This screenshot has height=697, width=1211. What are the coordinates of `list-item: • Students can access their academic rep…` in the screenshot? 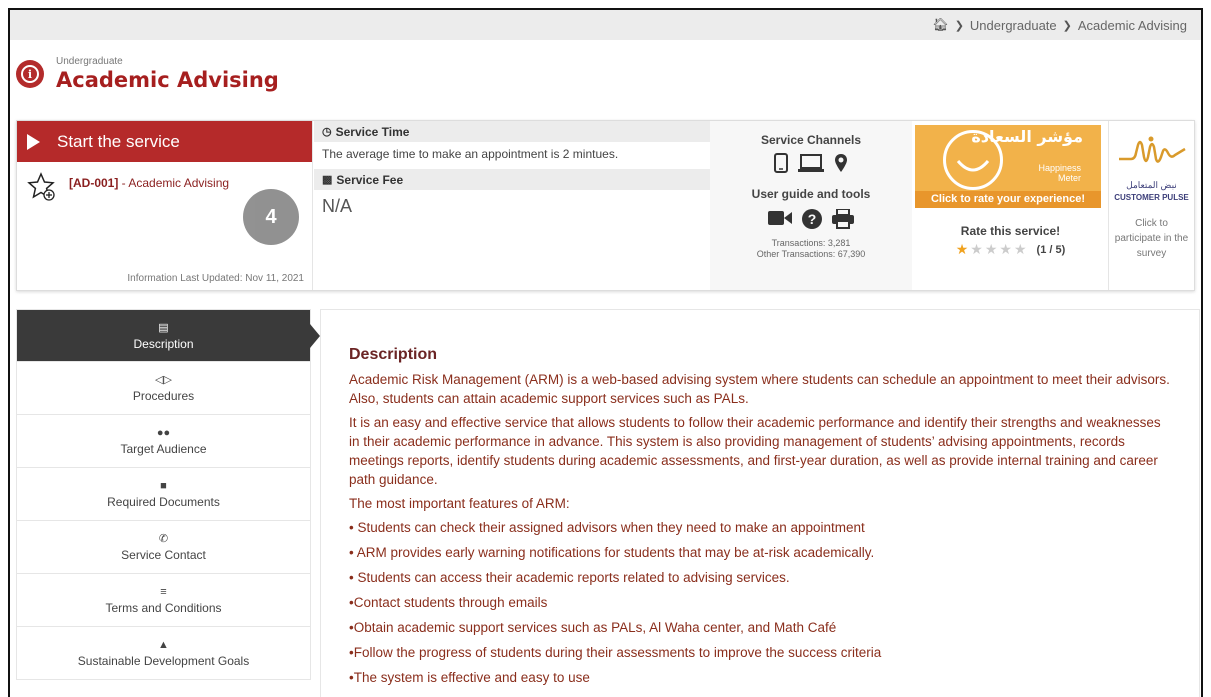 It's located at (569, 577).